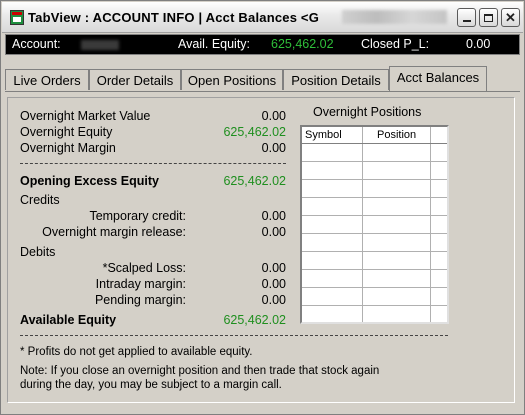 The width and height of the screenshot is (525, 415). What do you see at coordinates (438, 78) in the screenshot?
I see `tab-acct-balances: Acct Balances` at bounding box center [438, 78].